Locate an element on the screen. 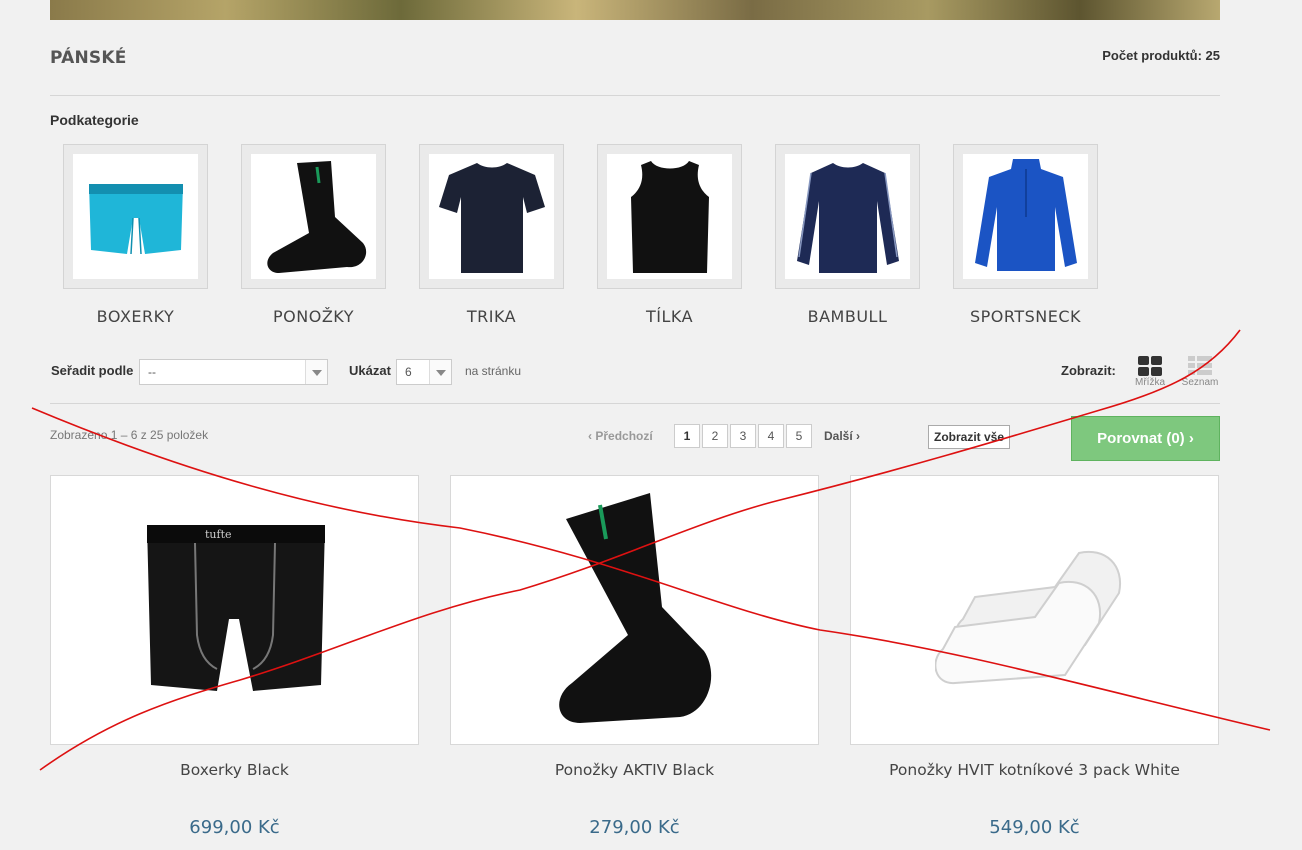 The width and height of the screenshot is (1302, 850). subcategory-boxerky: BOXERKY is located at coordinates (135, 235).